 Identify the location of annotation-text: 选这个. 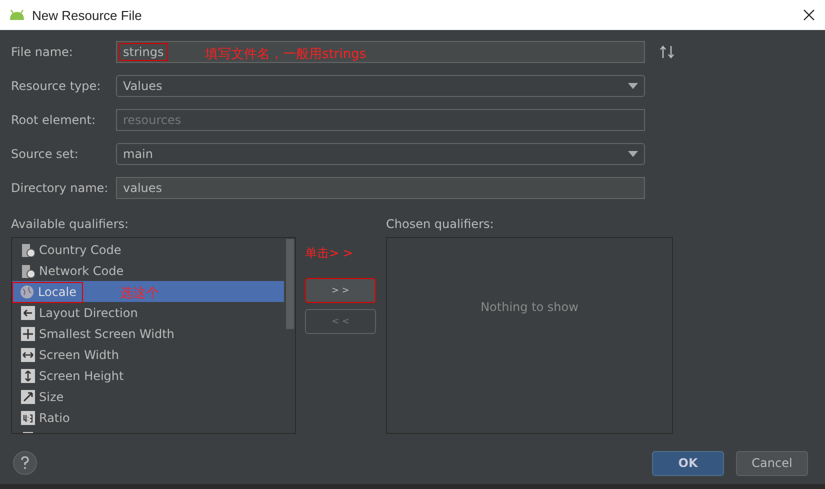
(139, 293).